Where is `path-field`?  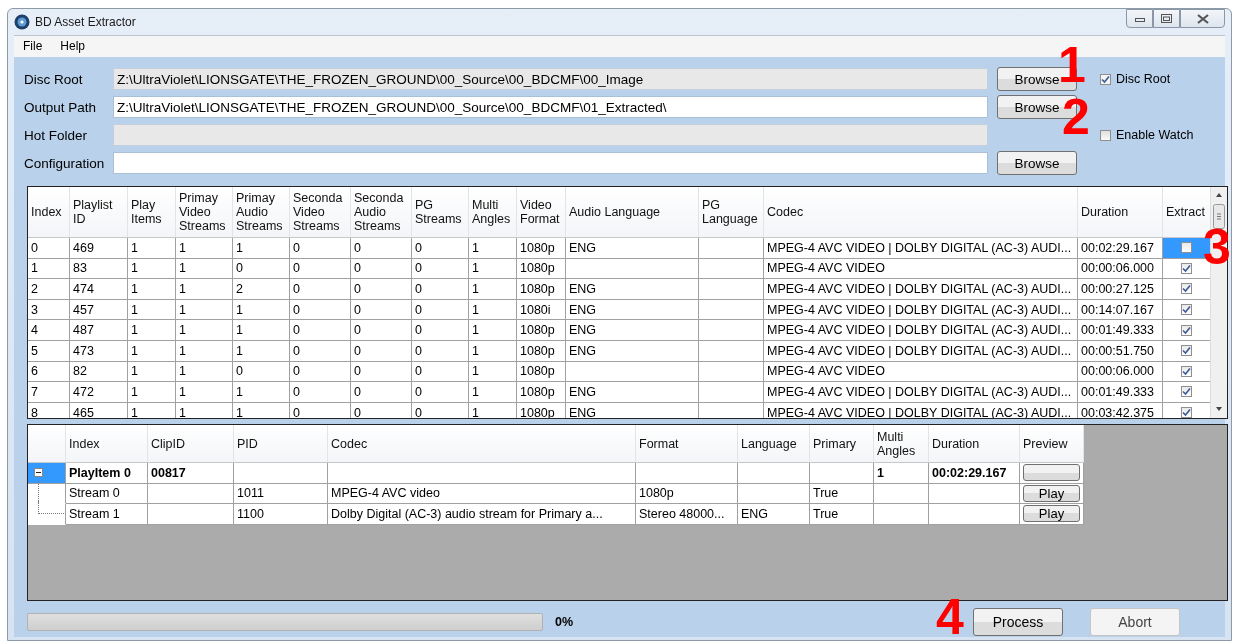
path-field is located at coordinates (550, 163).